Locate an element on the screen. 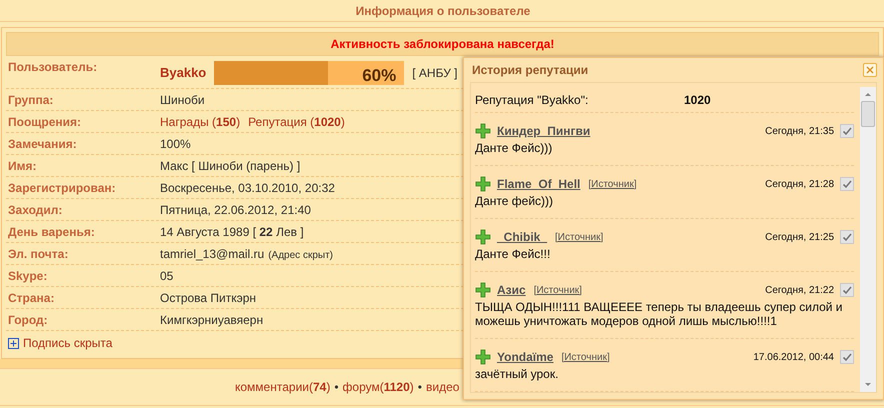 Image resolution: width=884 pixels, height=408 pixels. email-value: tamriel_13@mail.ru is located at coordinates (212, 254).